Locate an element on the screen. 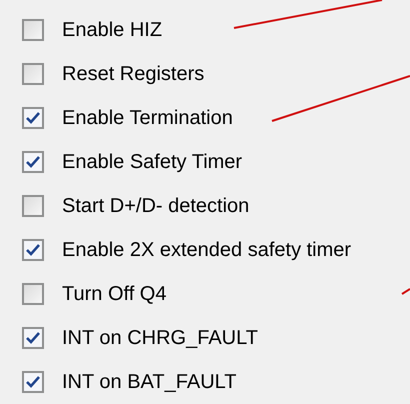 Image resolution: width=410 pixels, height=404 pixels. checkbox-label: INT on CHRG_FAULT is located at coordinates (160, 338).